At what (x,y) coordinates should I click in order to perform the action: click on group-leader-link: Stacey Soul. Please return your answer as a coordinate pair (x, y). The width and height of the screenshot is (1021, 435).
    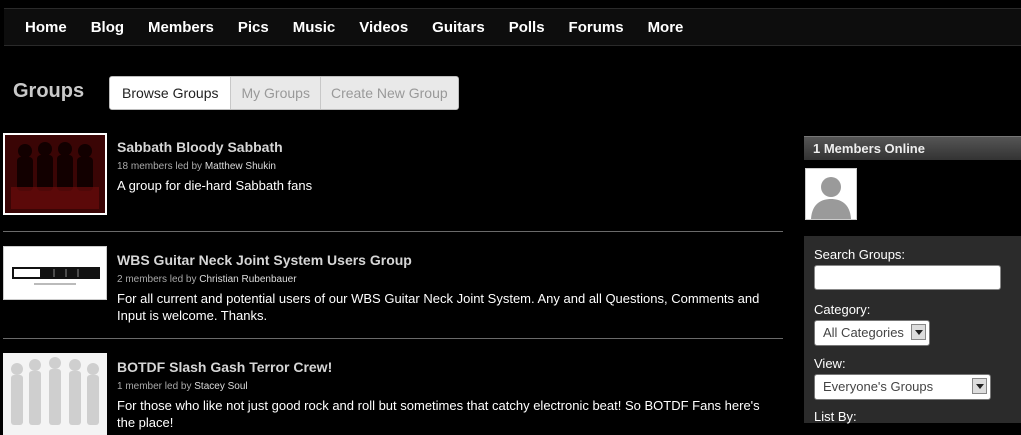
    Looking at the image, I should click on (220, 386).